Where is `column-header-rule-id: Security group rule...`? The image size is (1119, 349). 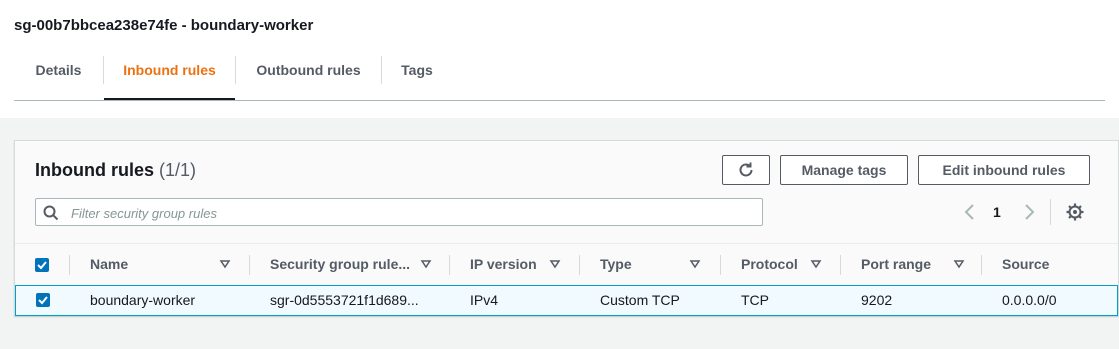 column-header-rule-id: Security group rule... is located at coordinates (340, 265).